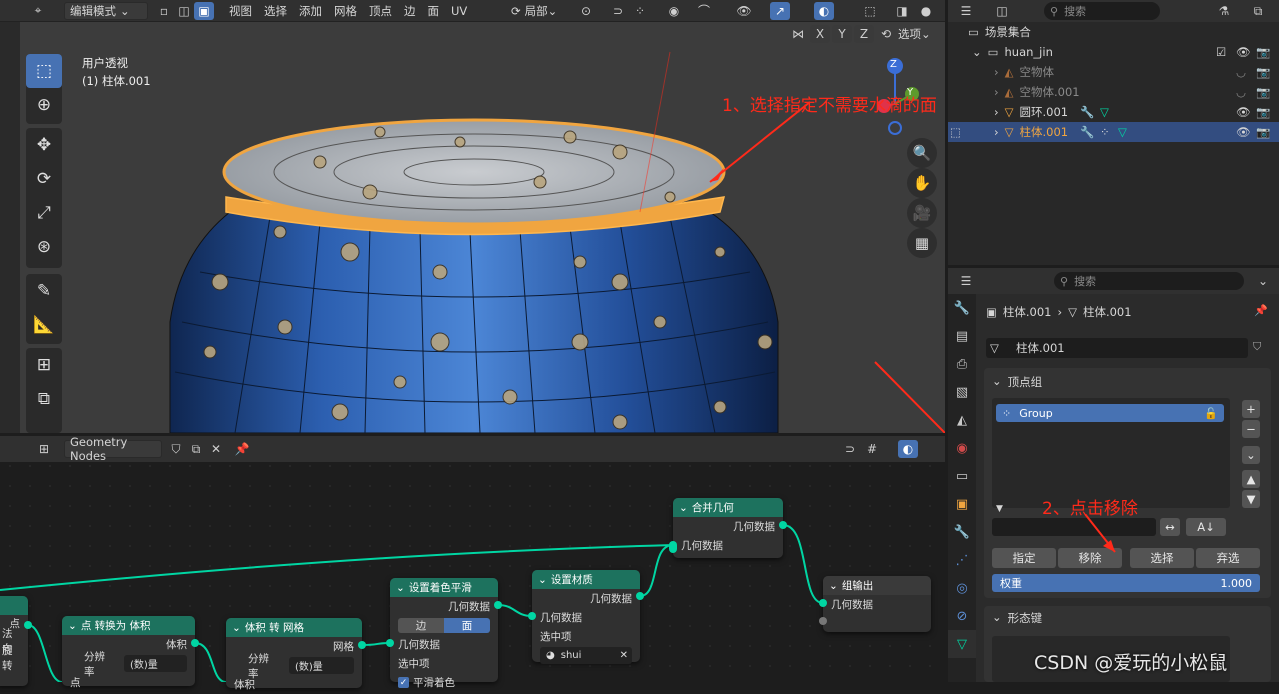 The image size is (1279, 694). I want to click on cursor-tool: ⊕, so click(44, 105).